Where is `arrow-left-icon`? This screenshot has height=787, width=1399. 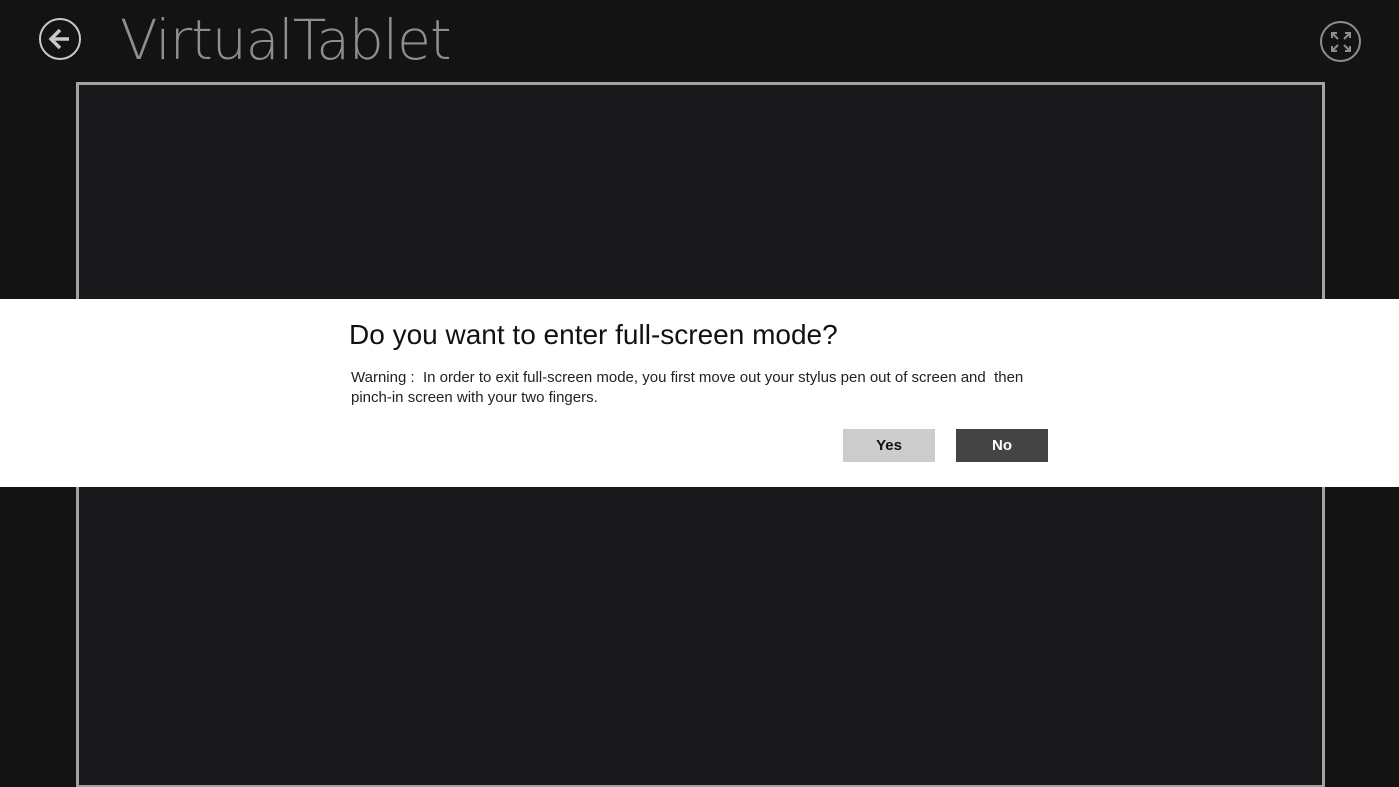 arrow-left-icon is located at coordinates (58, 39).